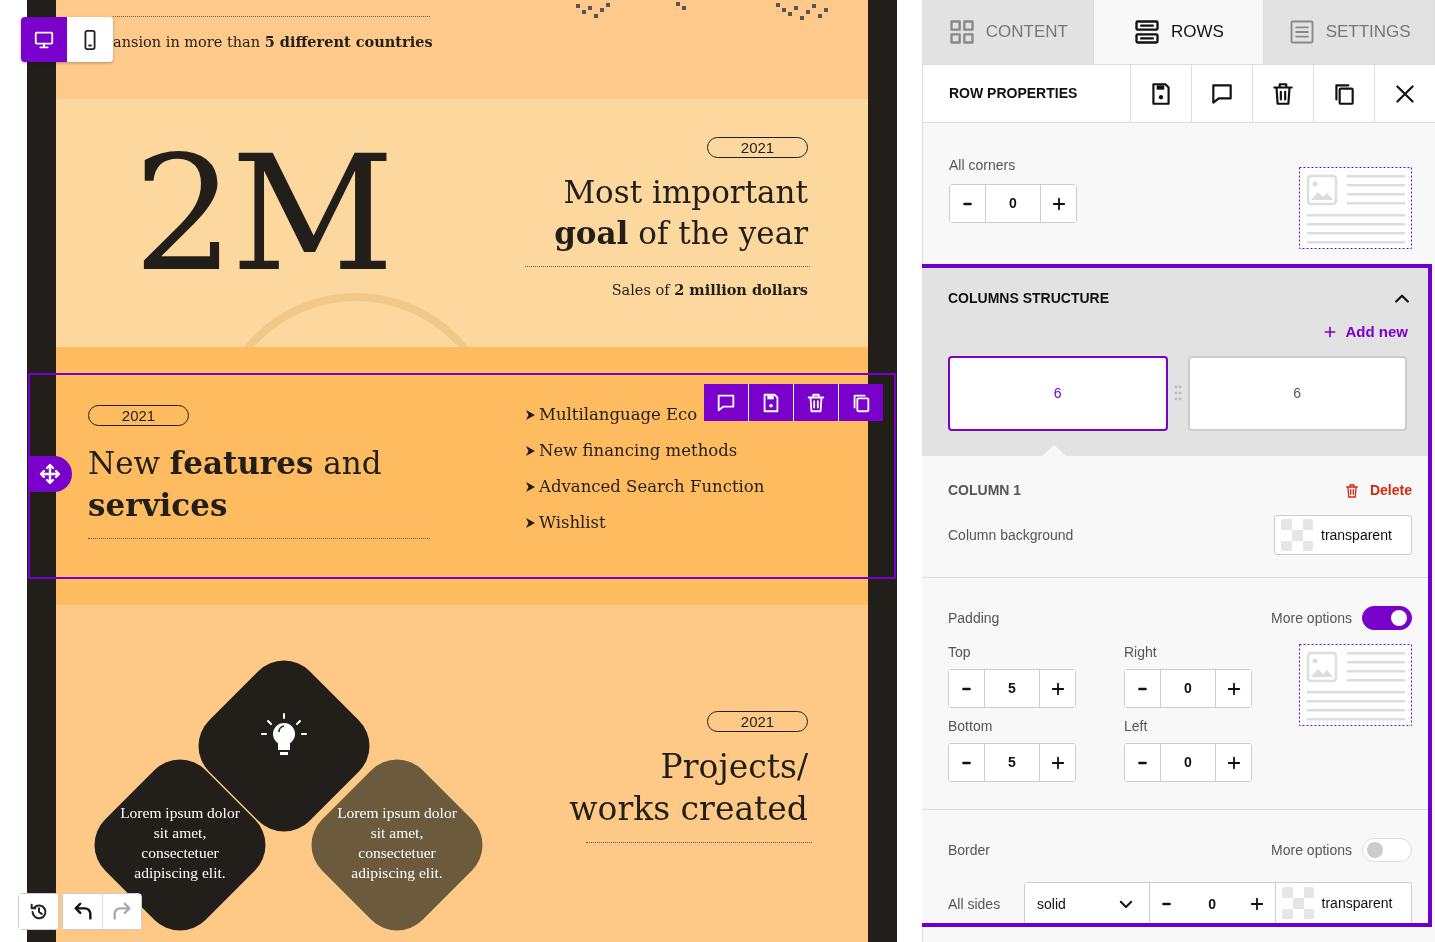 This screenshot has height=942, width=1435. What do you see at coordinates (90, 39) in the screenshot?
I see `mobile-view-button` at bounding box center [90, 39].